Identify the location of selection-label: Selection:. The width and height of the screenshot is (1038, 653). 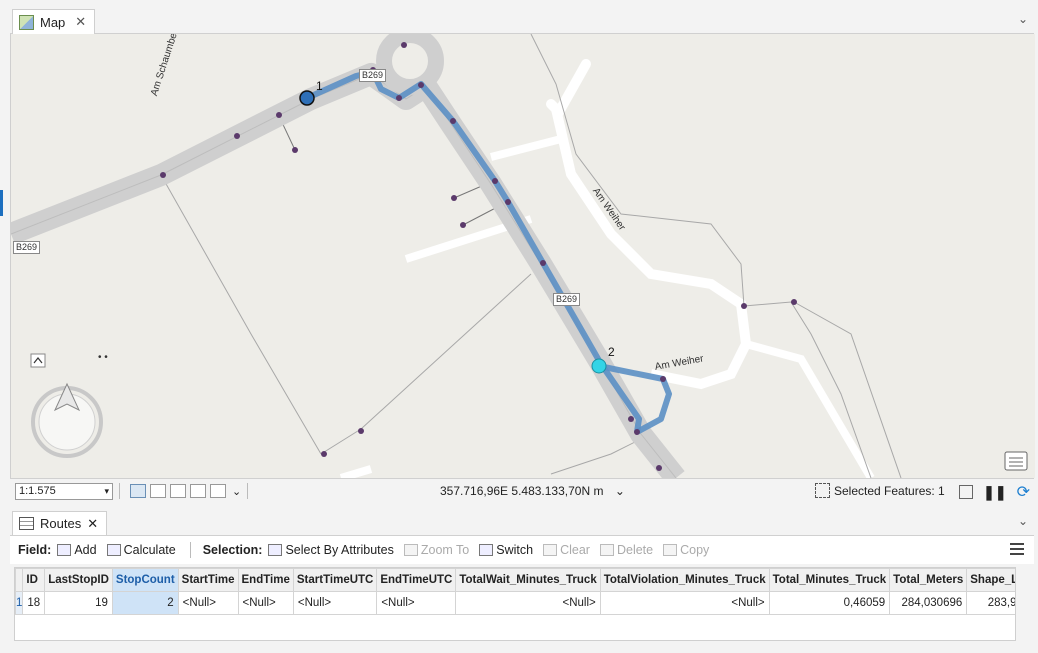
(232, 550).